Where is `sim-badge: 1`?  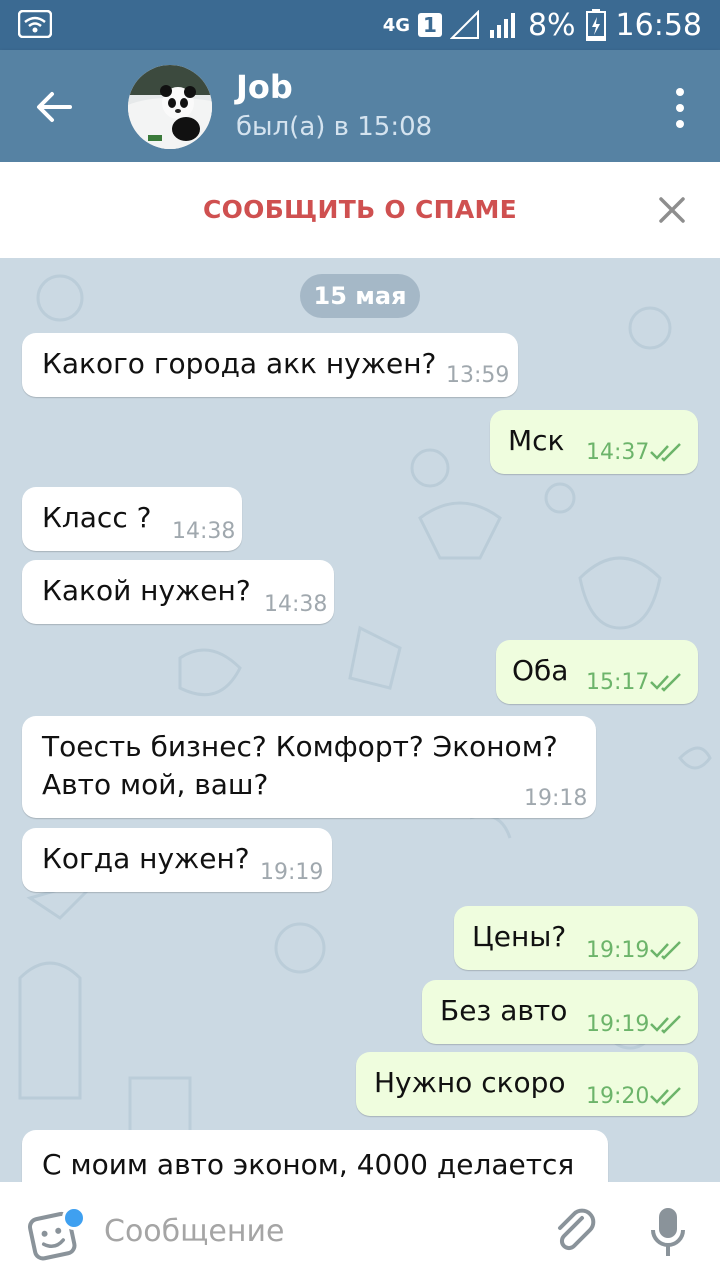
sim-badge: 1 is located at coordinates (430, 25).